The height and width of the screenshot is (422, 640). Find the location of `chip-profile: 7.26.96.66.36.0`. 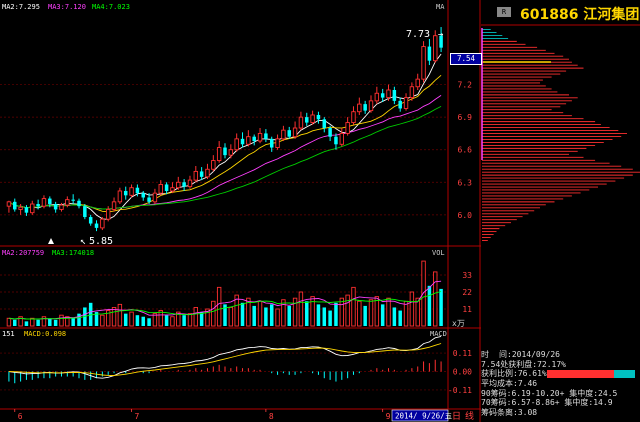

chip-profile: 7.26.96.66.36.0 is located at coordinates (560, 132).